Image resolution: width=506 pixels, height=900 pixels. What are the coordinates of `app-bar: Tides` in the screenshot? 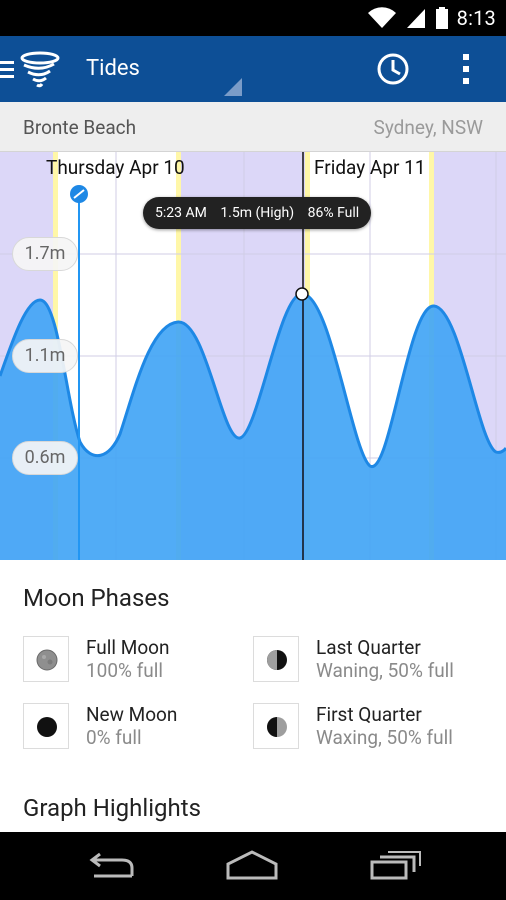 It's located at (253, 69).